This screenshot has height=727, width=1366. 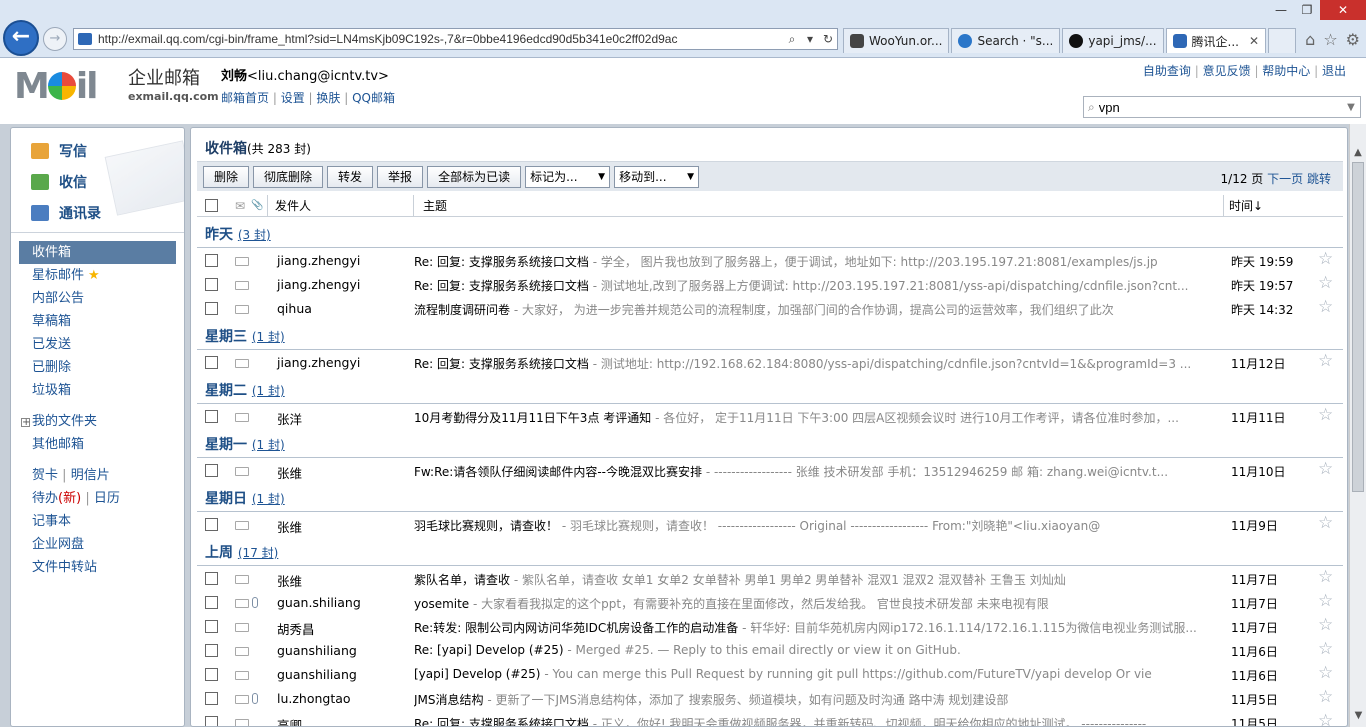 I want to click on link-logout: 退出, so click(x=1334, y=71).